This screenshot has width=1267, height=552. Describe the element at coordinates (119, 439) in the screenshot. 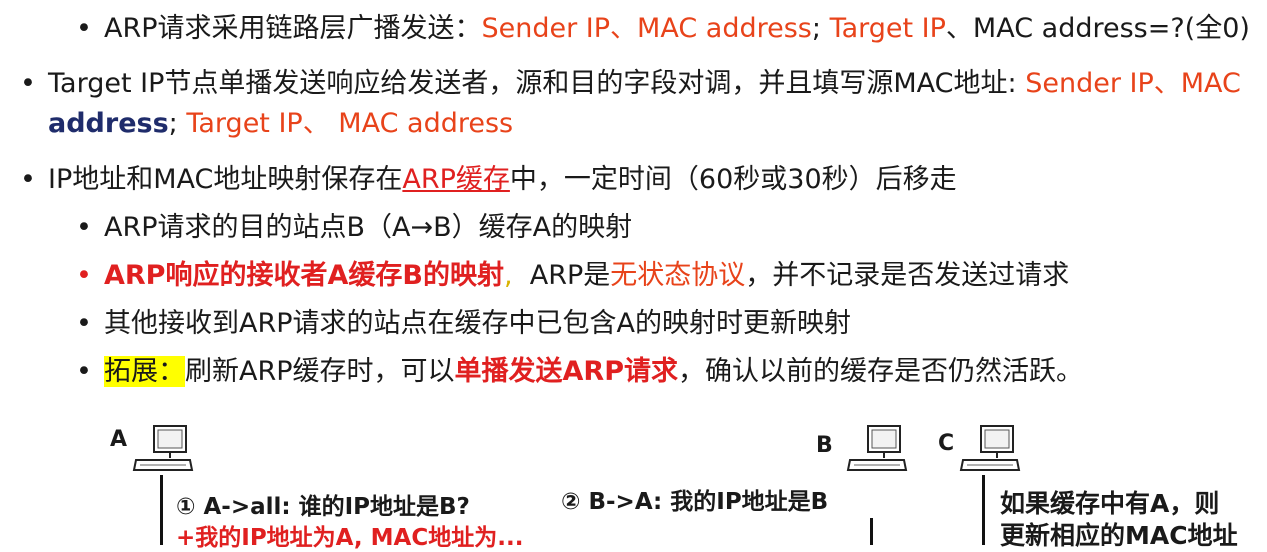

I see `node-a-label: A` at that location.